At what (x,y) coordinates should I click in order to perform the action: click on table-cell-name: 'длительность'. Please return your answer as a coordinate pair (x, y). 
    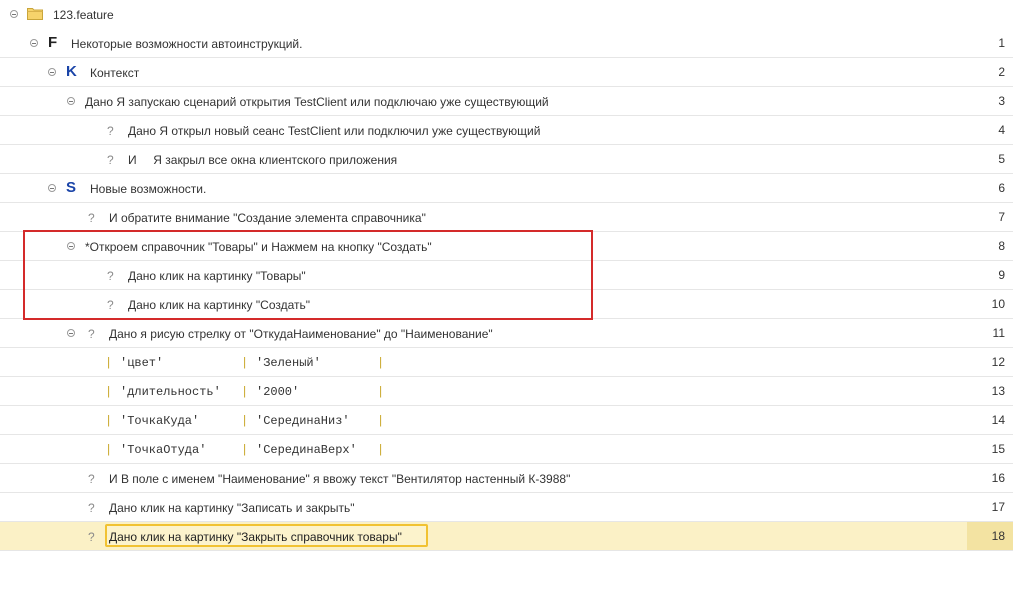
    Looking at the image, I should click on (170, 392).